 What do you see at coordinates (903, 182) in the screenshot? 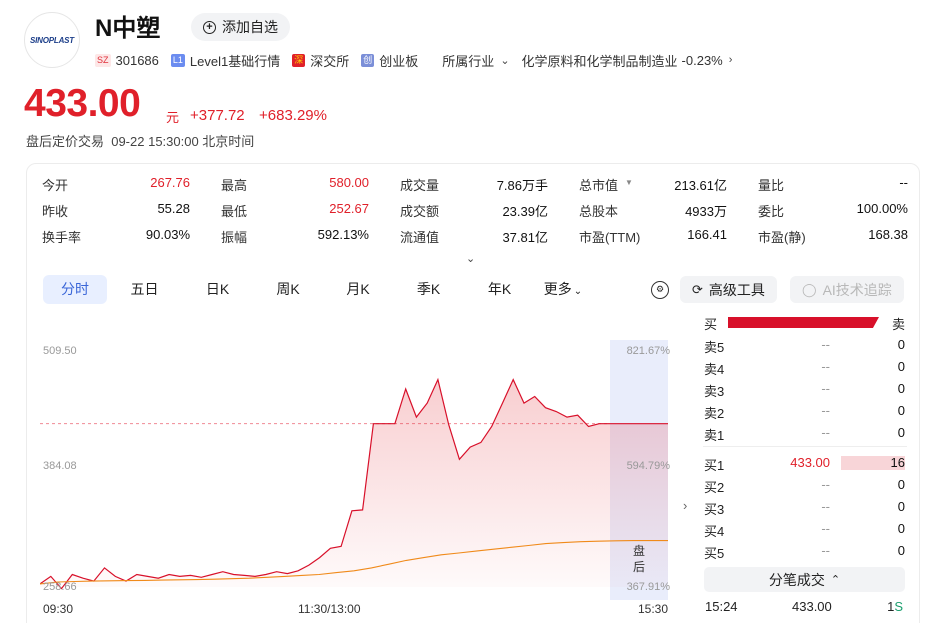
I see `stat-value: --` at bounding box center [903, 182].